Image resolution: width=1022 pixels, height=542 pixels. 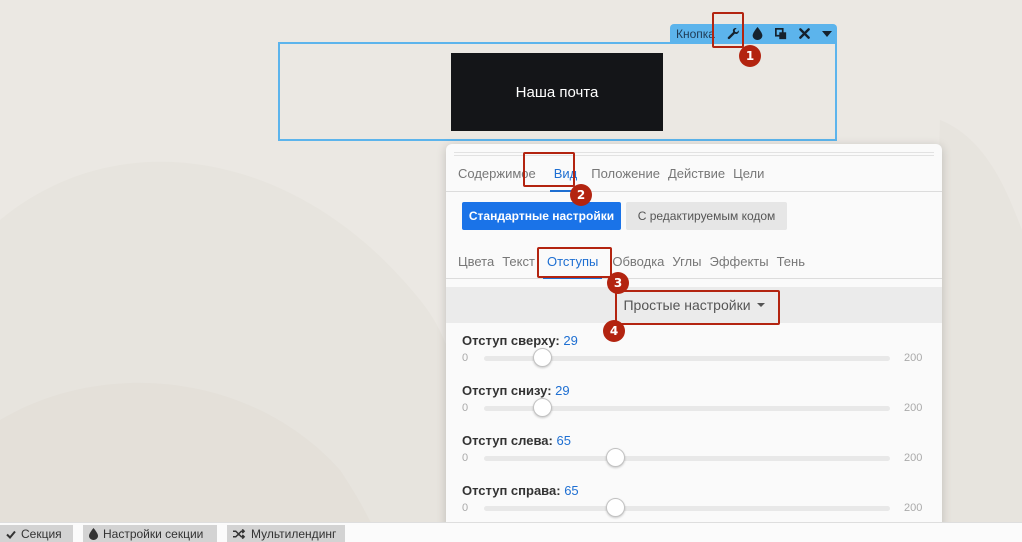 I want to click on tab-text: Текст, so click(x=518, y=266).